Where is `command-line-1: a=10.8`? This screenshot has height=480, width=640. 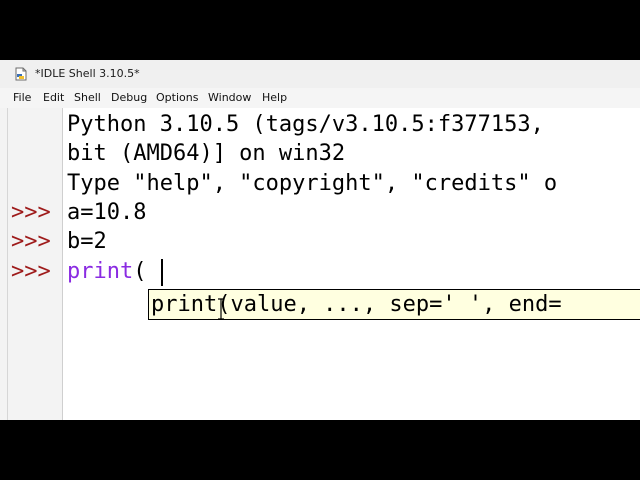 command-line-1: a=10.8 is located at coordinates (107, 212).